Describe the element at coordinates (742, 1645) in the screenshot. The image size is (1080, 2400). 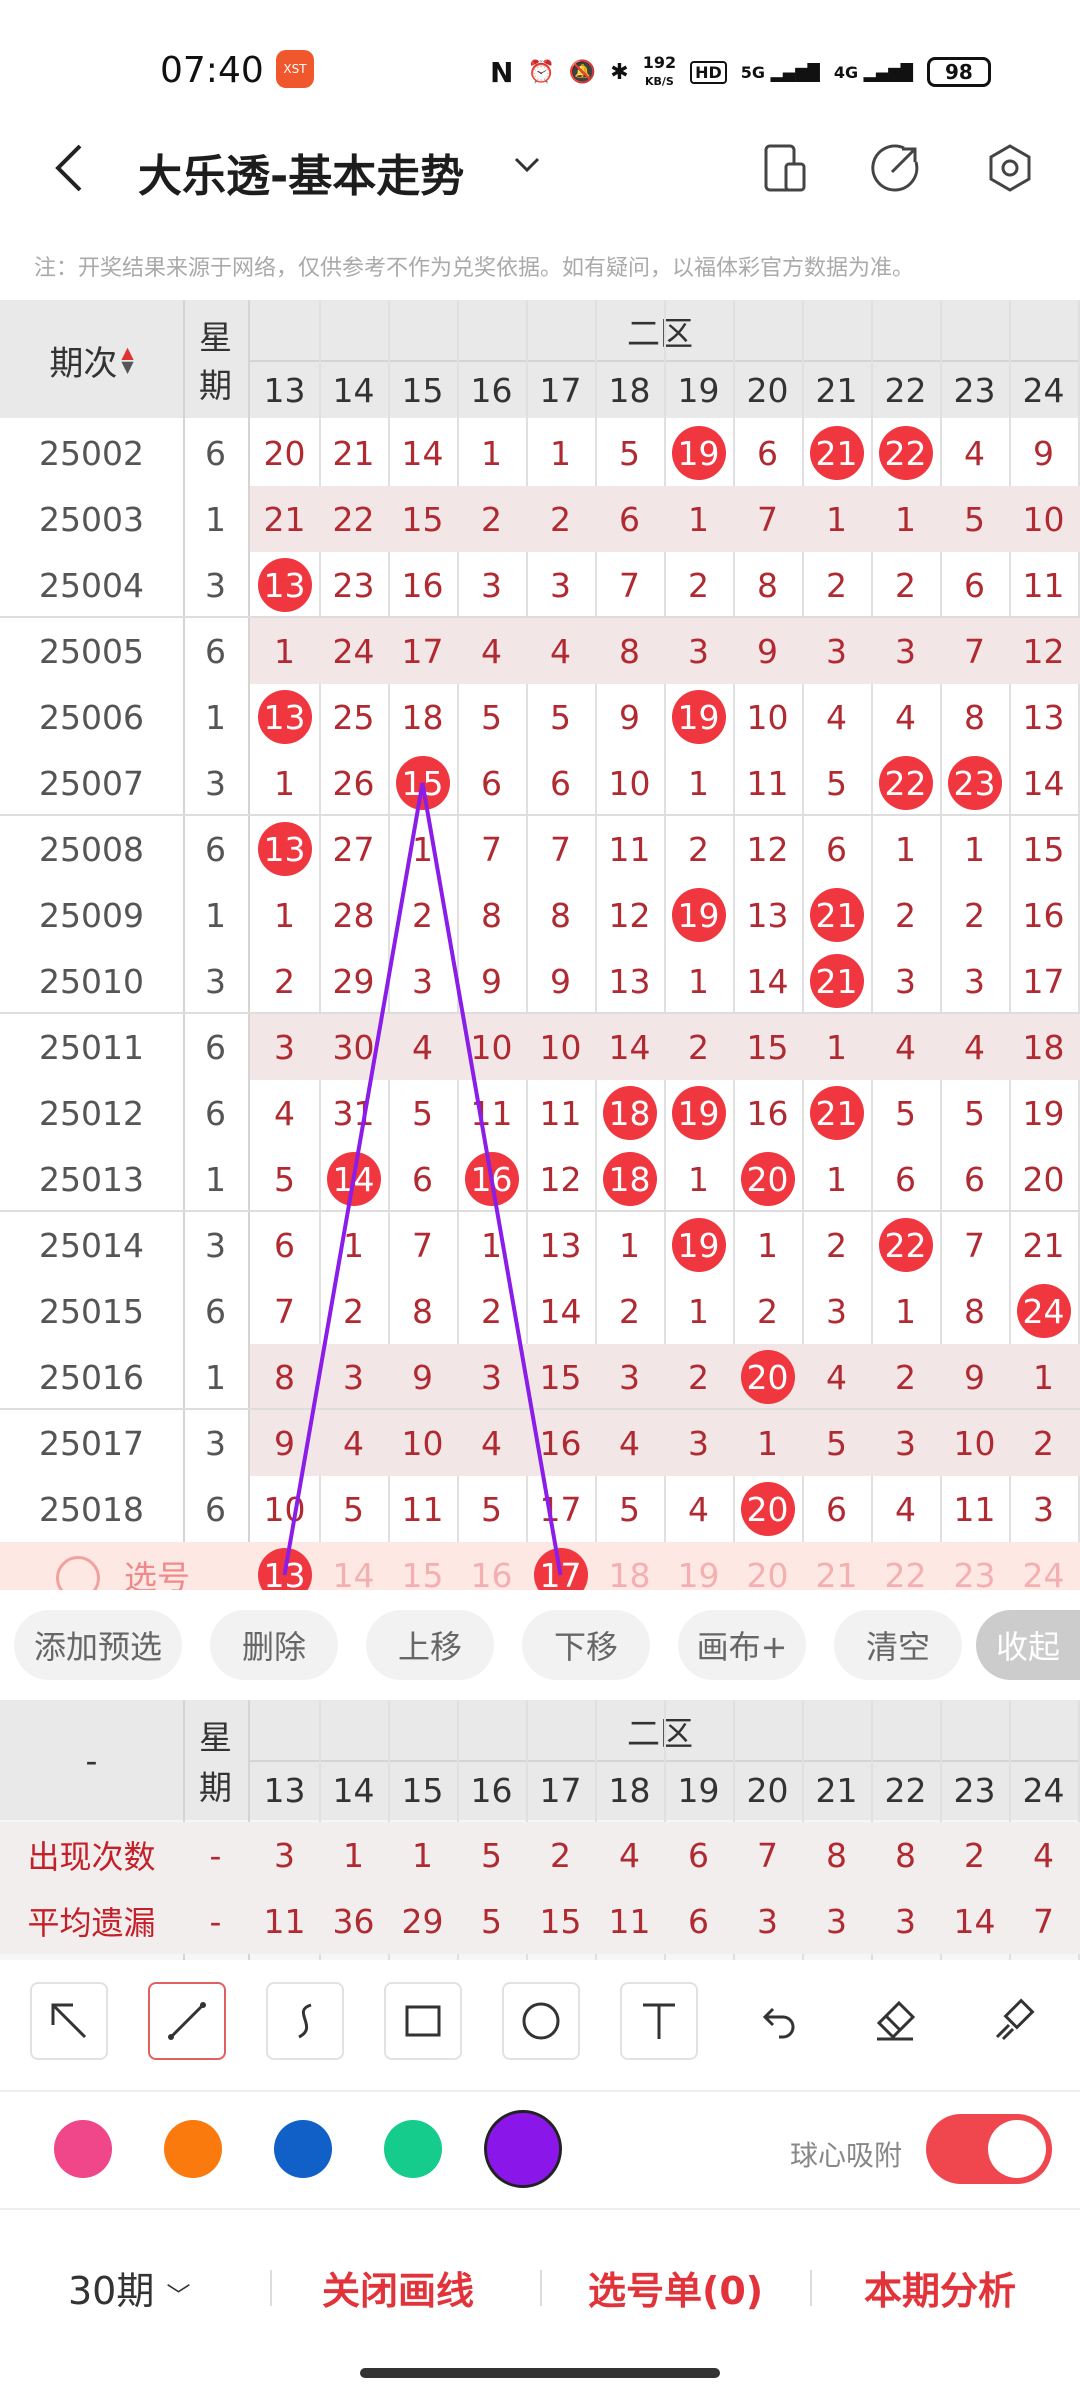
I see `canvas-plus-button: 画布+` at that location.